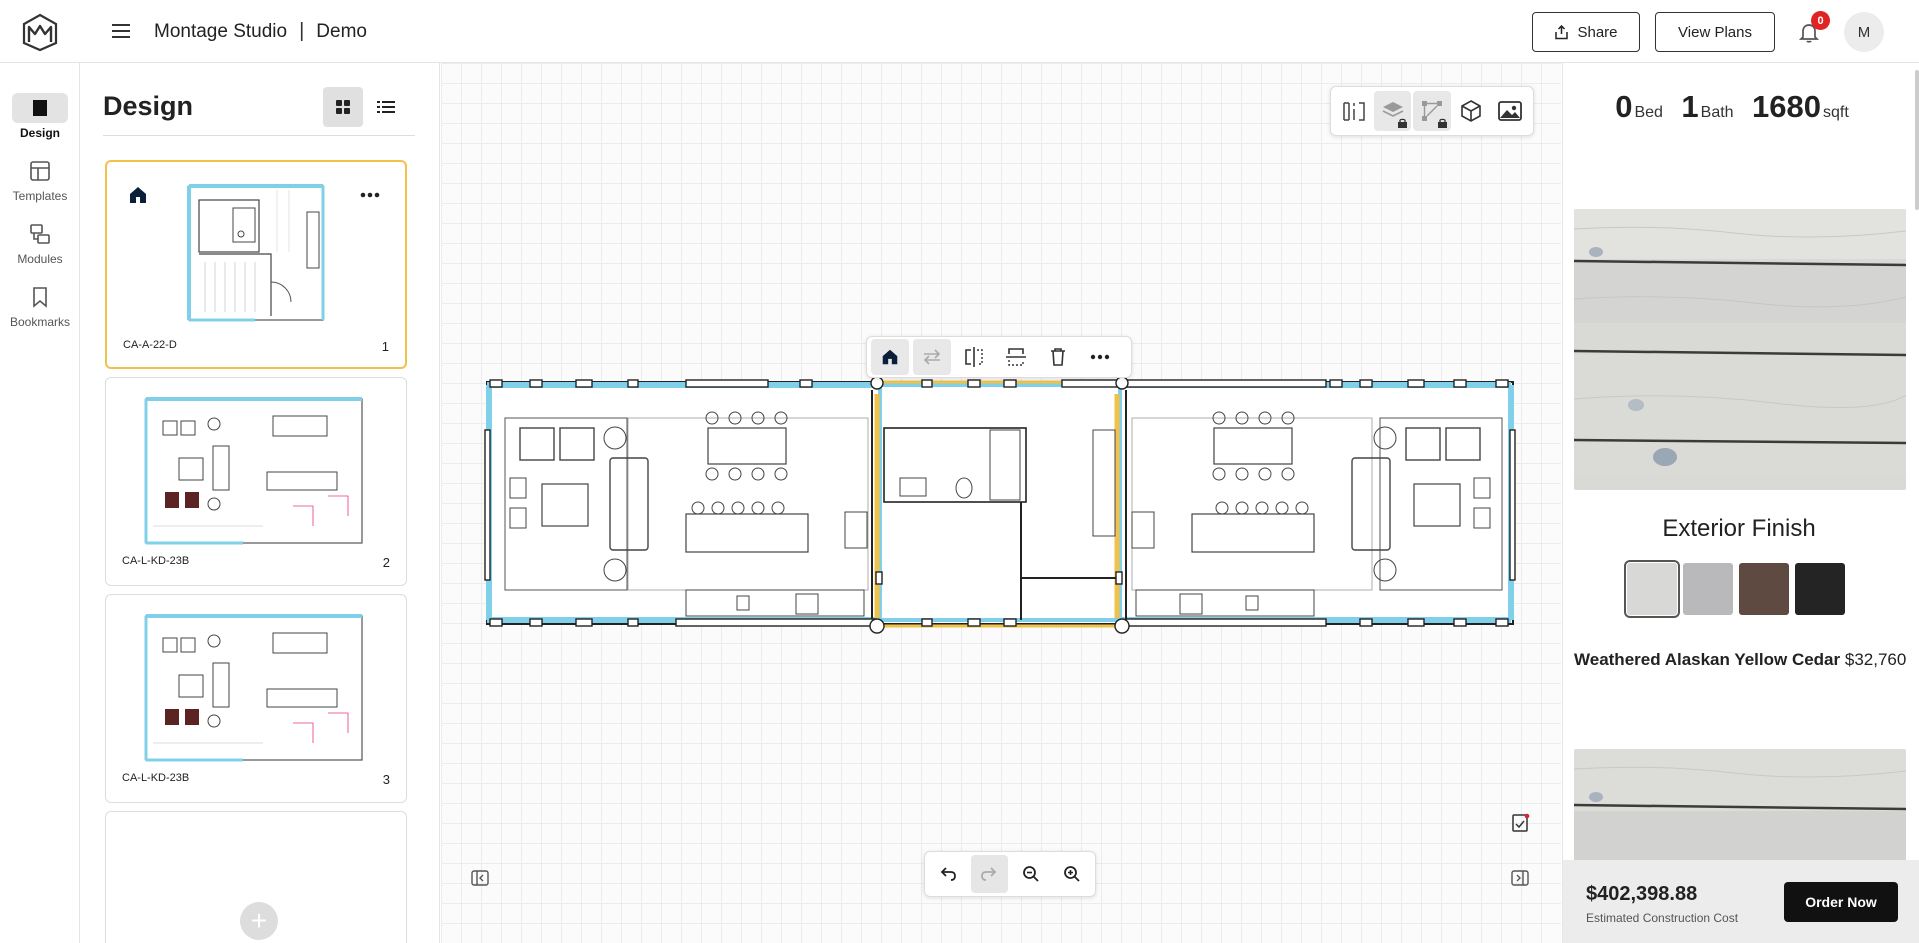 This screenshot has height=943, width=1919. What do you see at coordinates (40, 247) in the screenshot?
I see `rail-item-modules: Modules` at bounding box center [40, 247].